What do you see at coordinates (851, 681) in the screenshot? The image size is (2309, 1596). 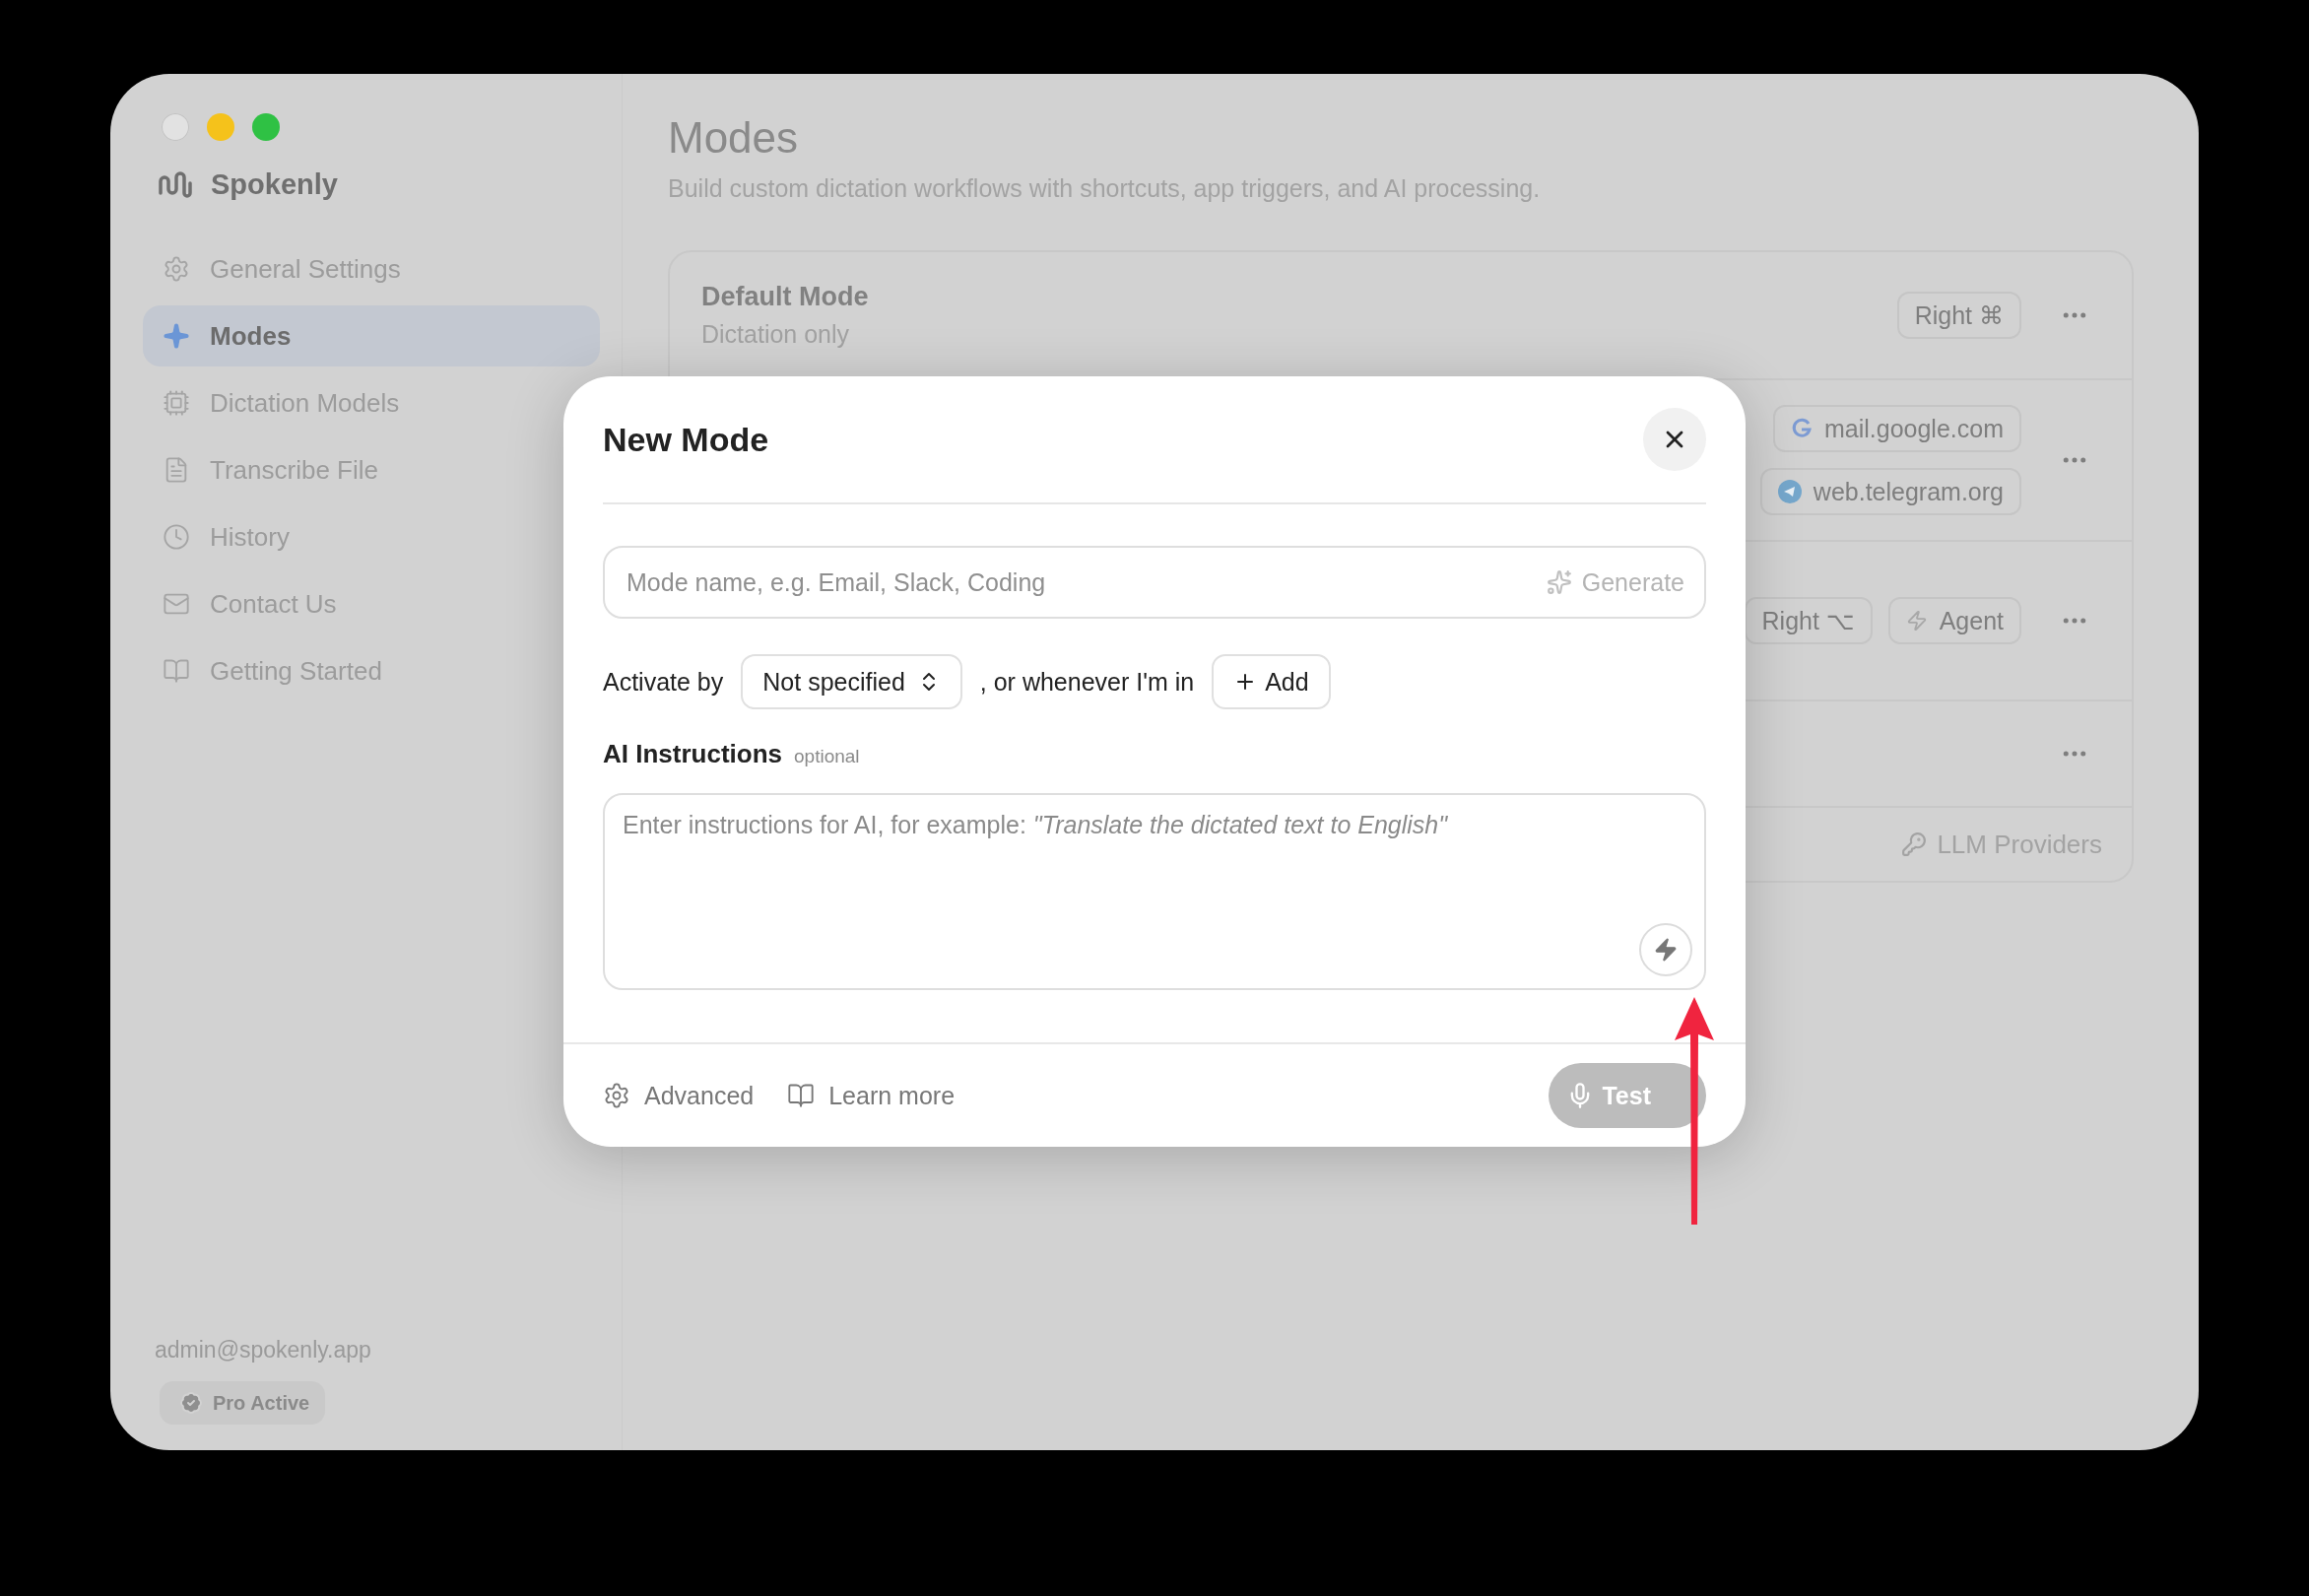 I see `activation-select: Not specified` at bounding box center [851, 681].